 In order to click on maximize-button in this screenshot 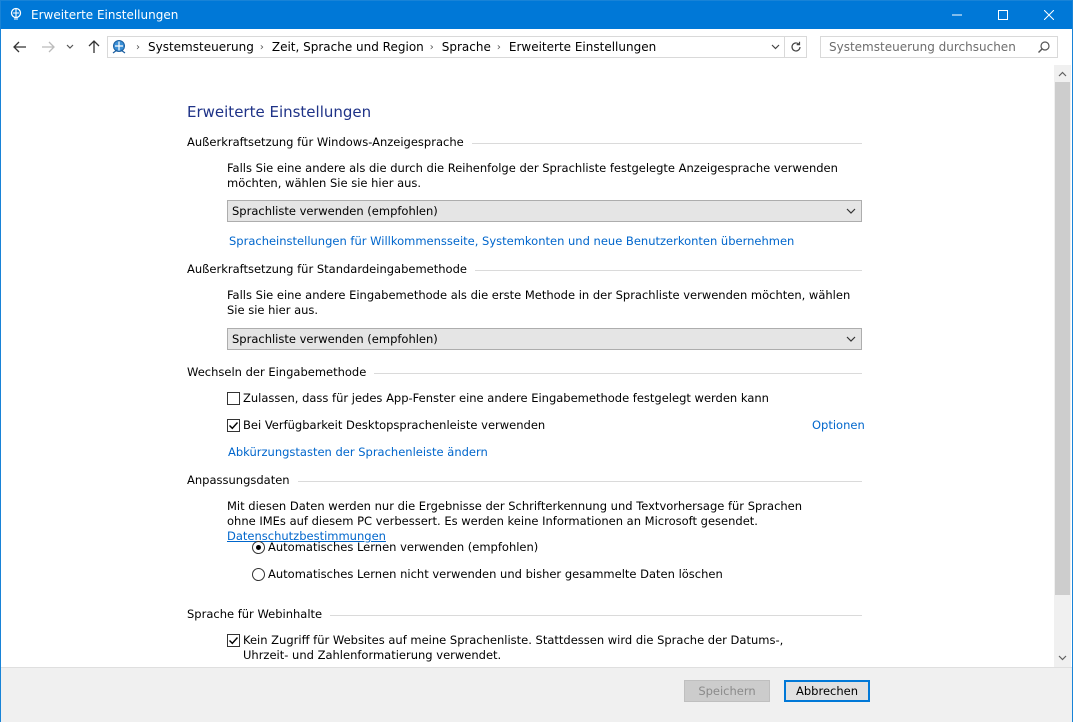, I will do `click(1003, 15)`.